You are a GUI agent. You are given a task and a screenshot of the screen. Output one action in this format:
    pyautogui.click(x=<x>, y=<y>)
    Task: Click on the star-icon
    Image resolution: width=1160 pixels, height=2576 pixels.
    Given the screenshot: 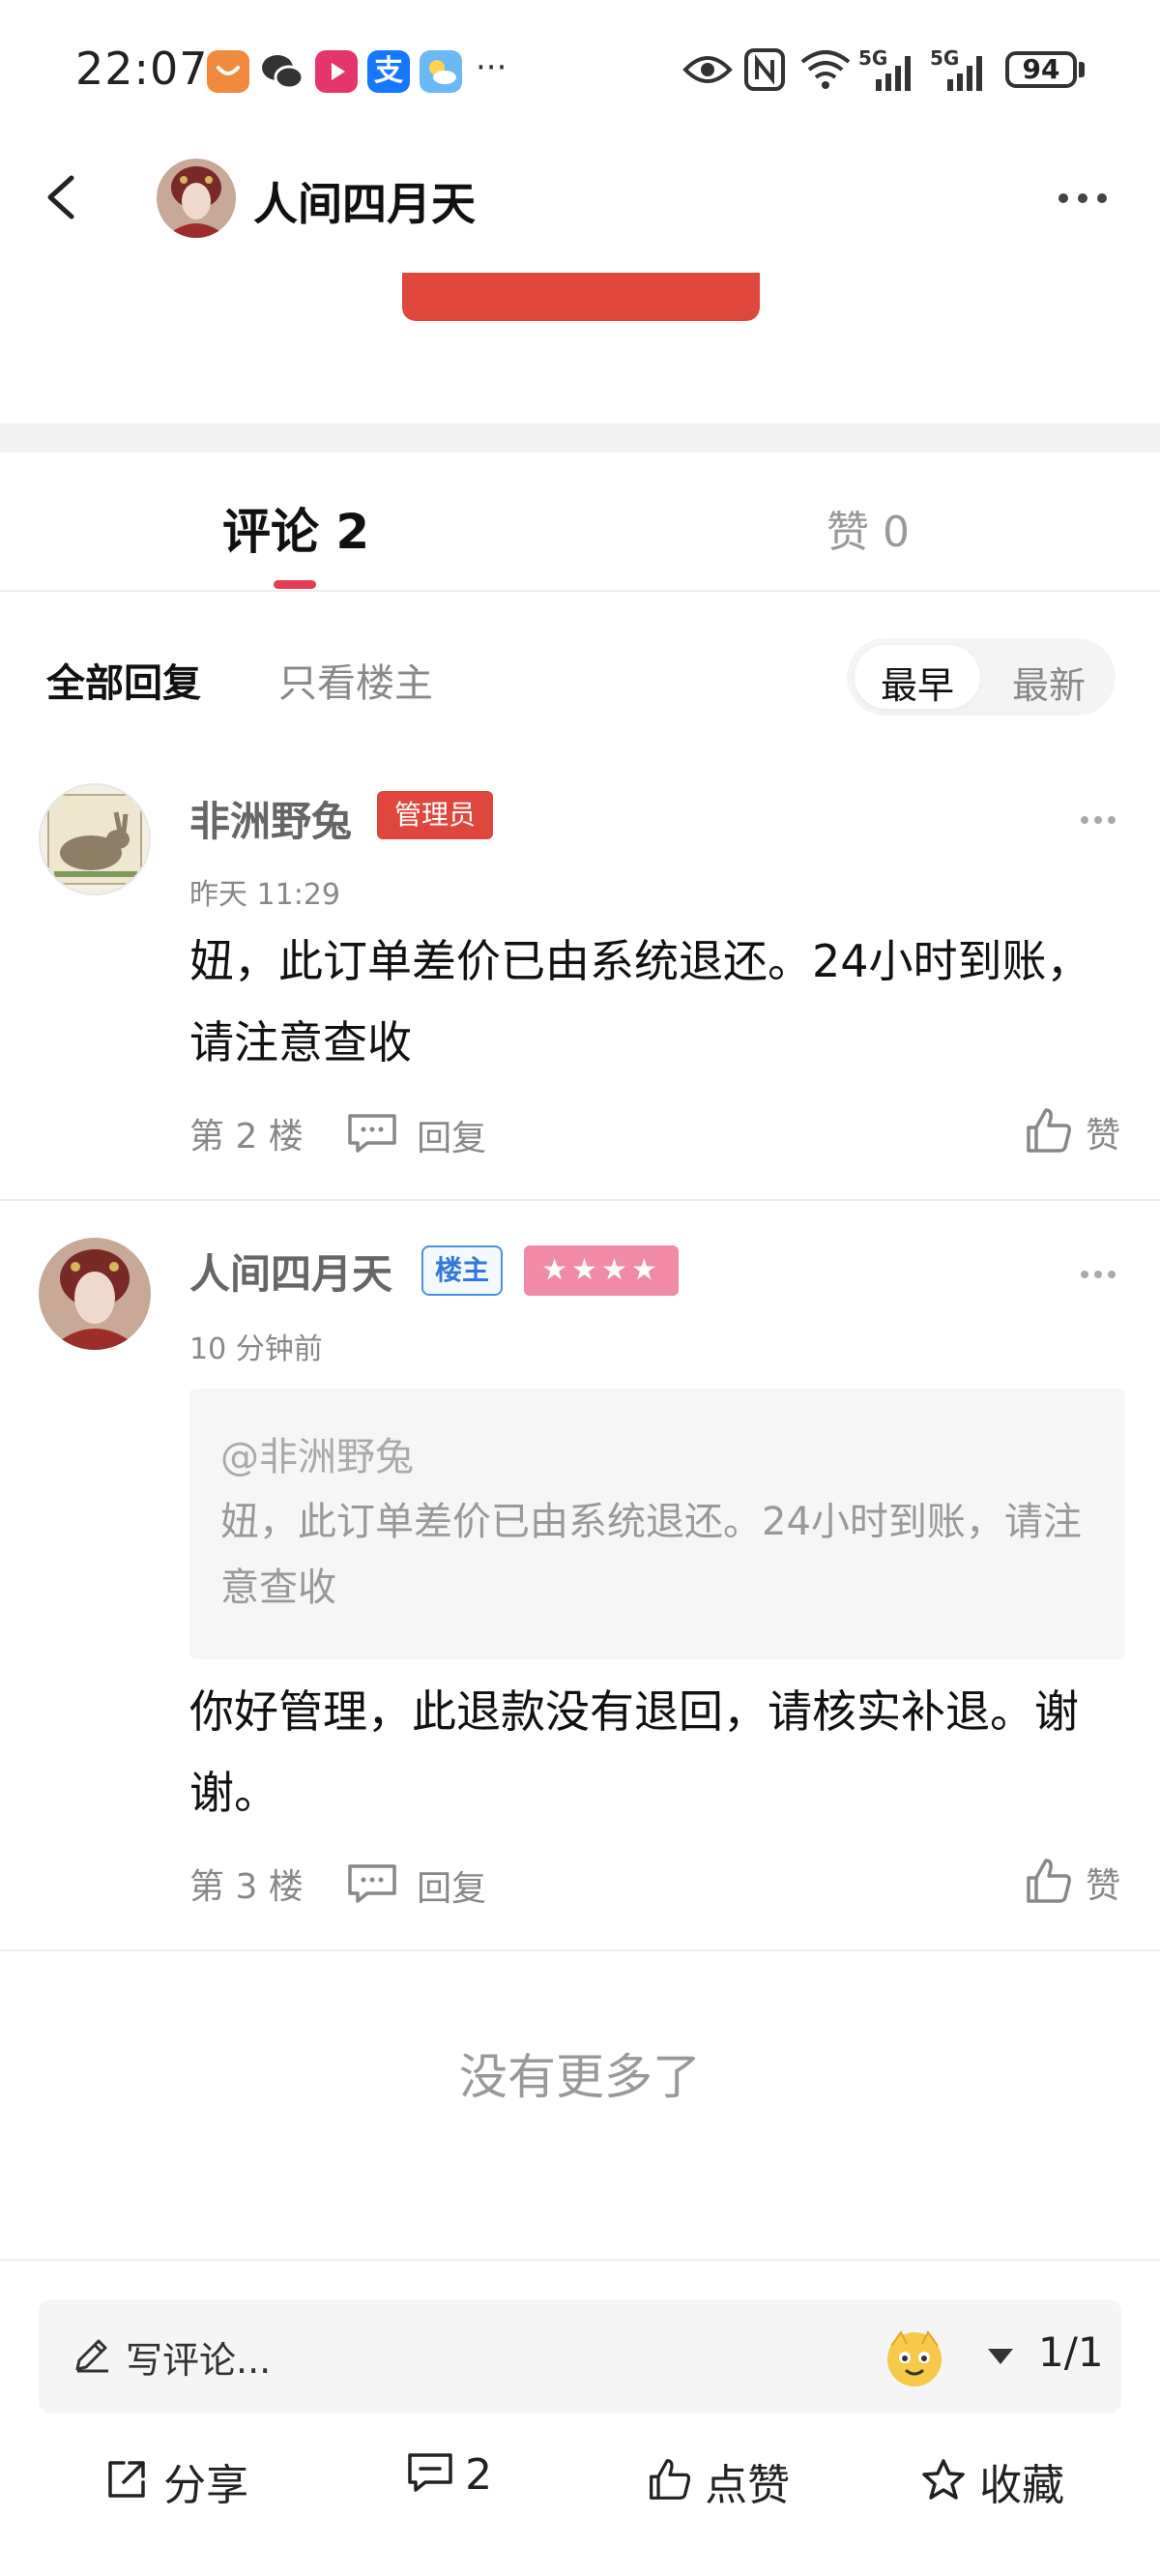 What is the action you would take?
    pyautogui.click(x=944, y=2481)
    